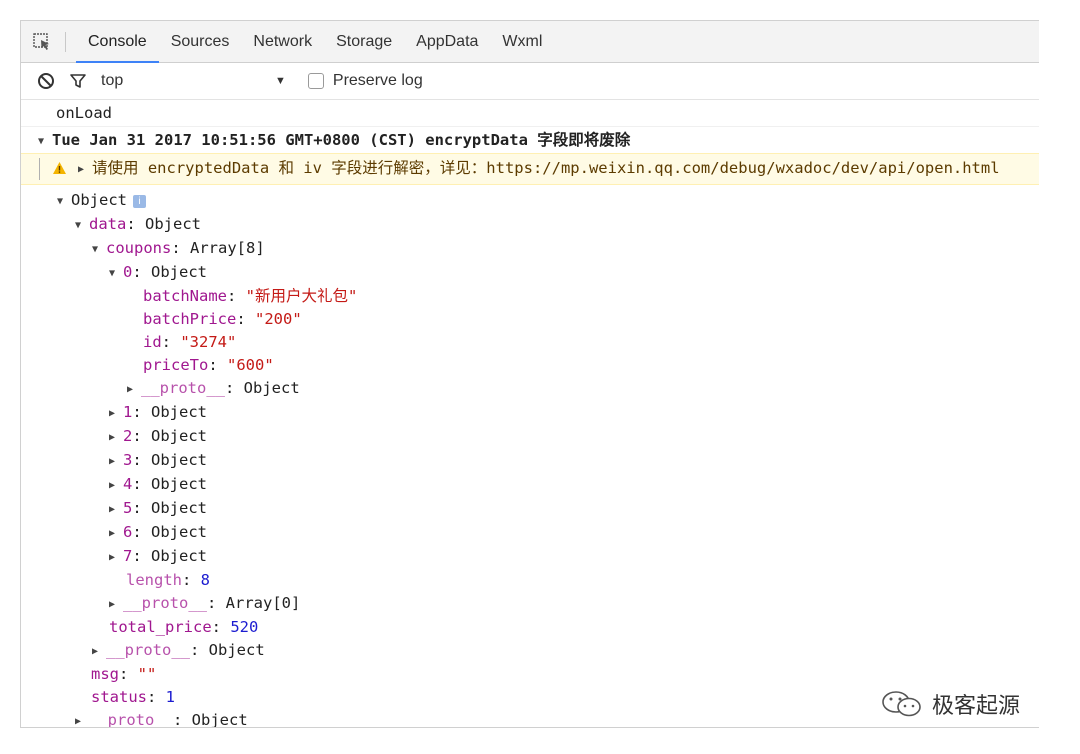 The height and width of the screenshot is (754, 1080). I want to click on tree-node-item-4: ▶ 4: Object, so click(530, 485).